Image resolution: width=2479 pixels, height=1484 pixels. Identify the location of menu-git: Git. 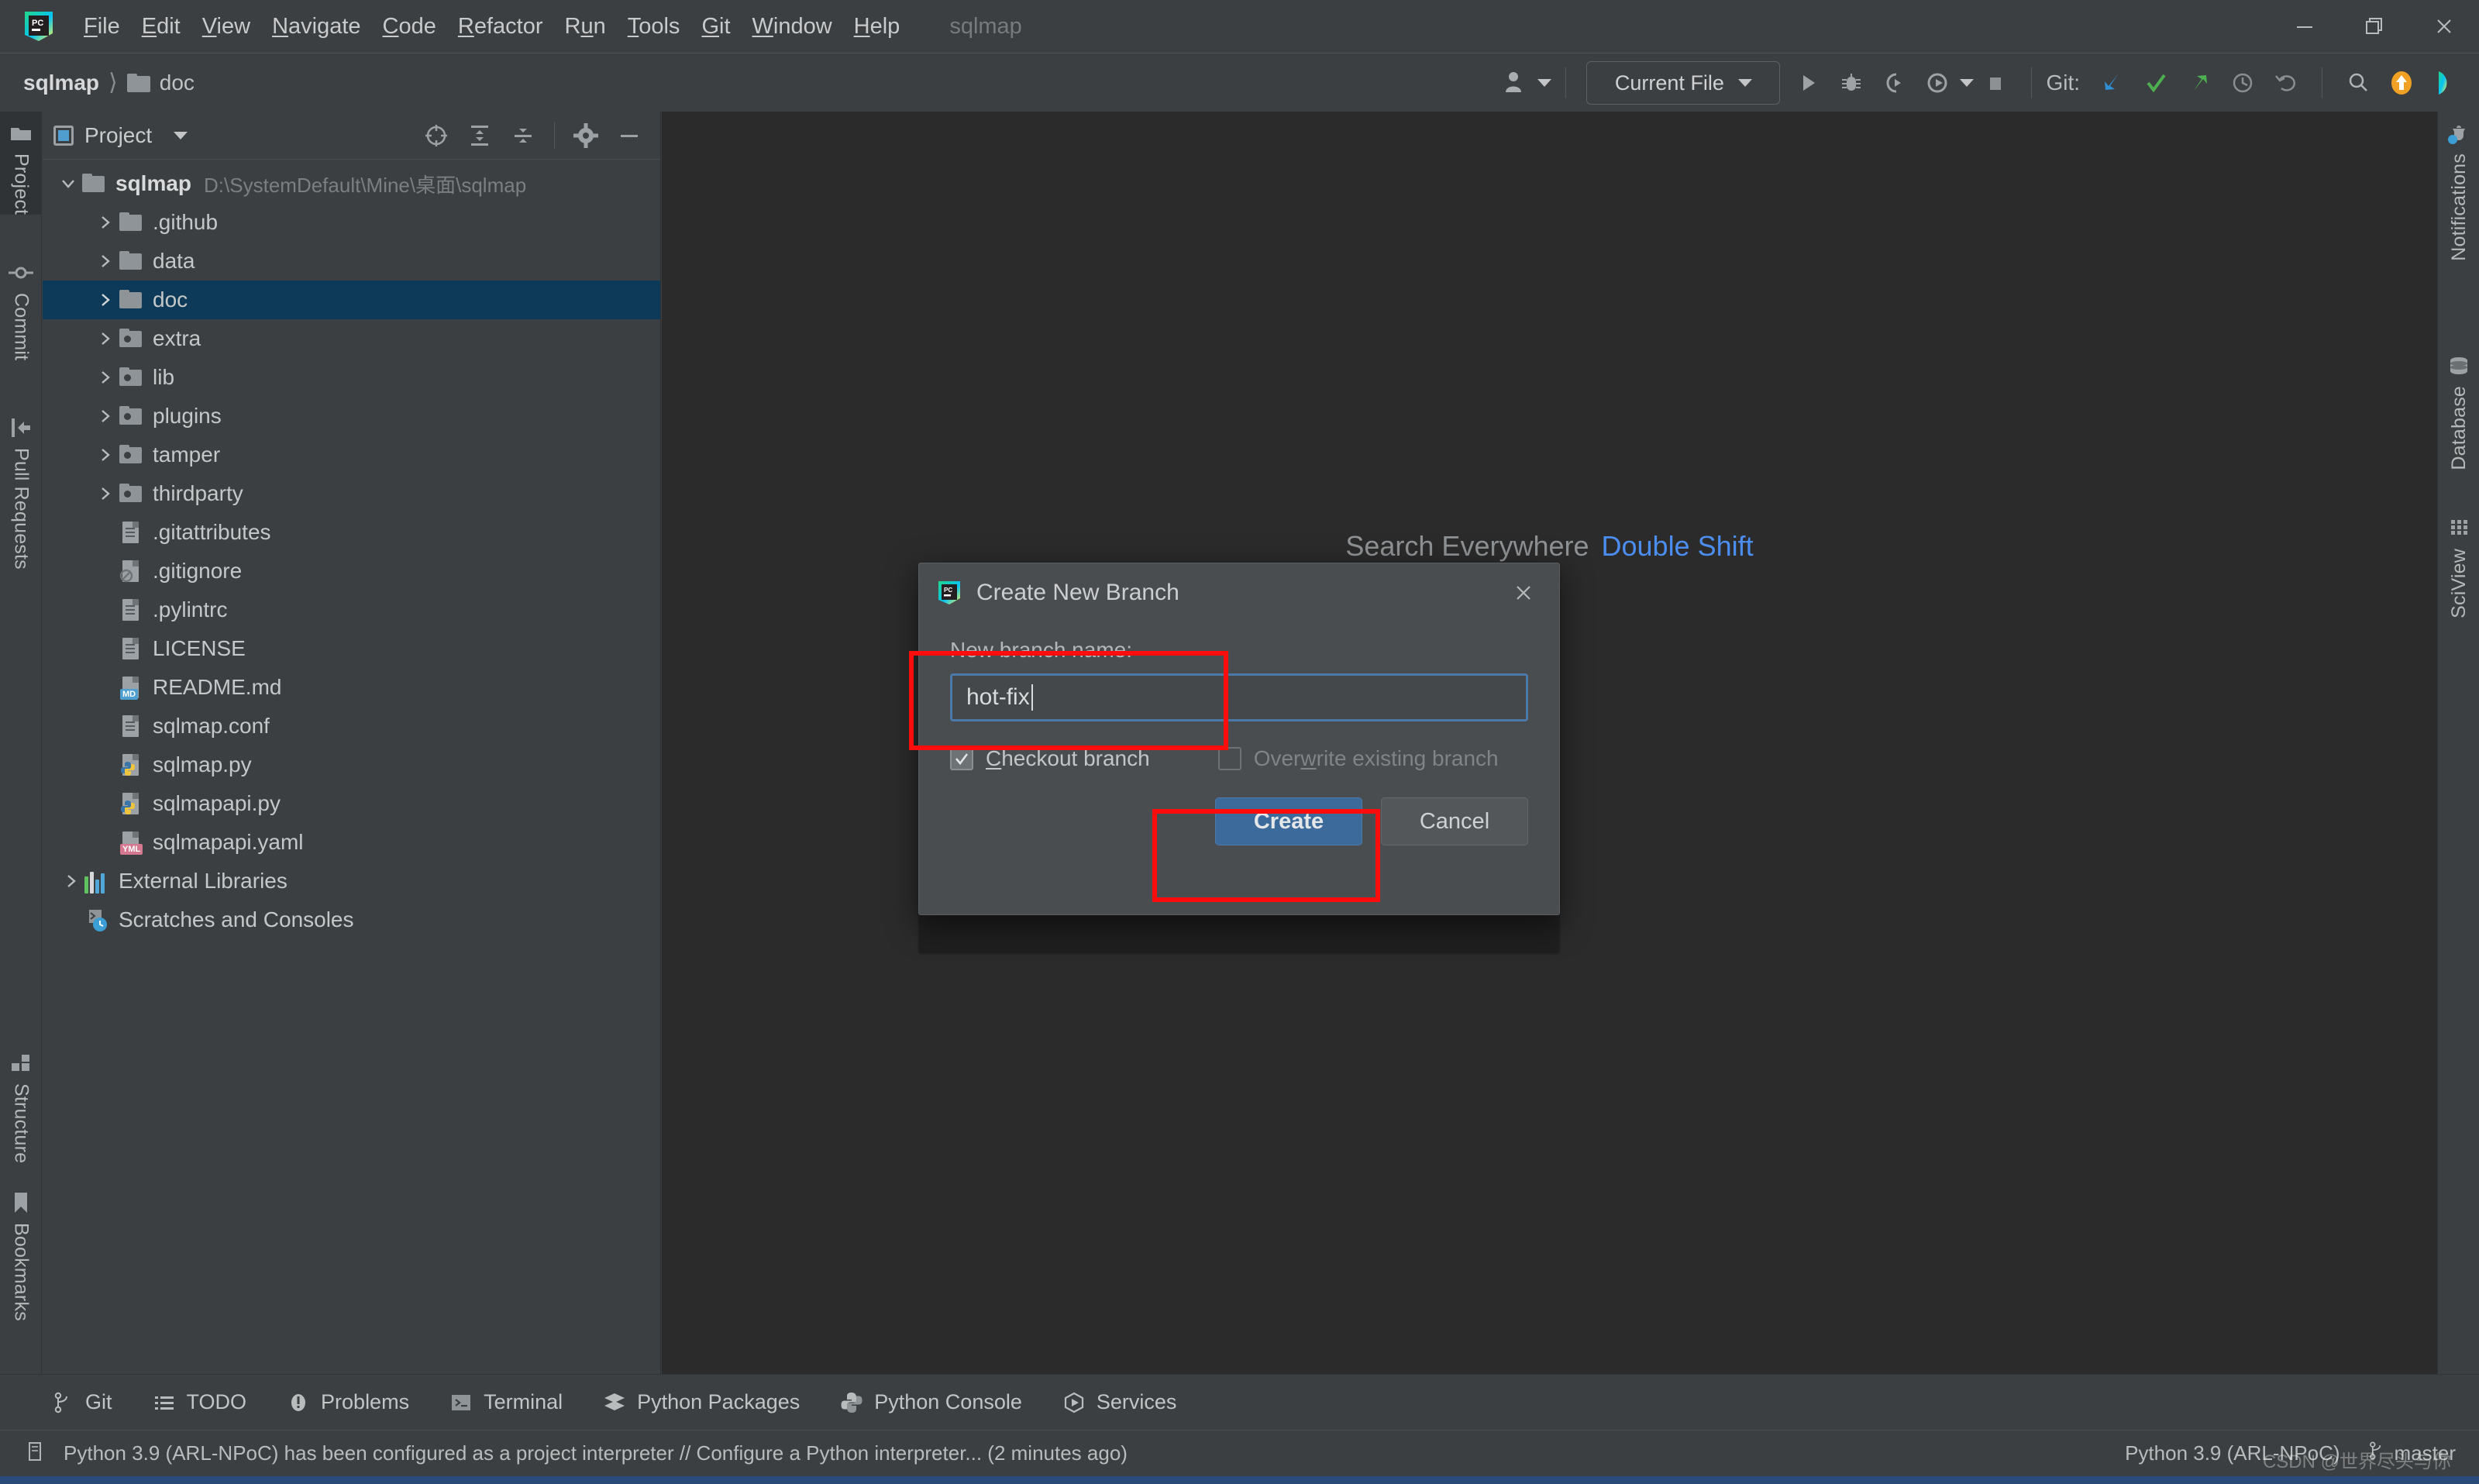
(715, 26).